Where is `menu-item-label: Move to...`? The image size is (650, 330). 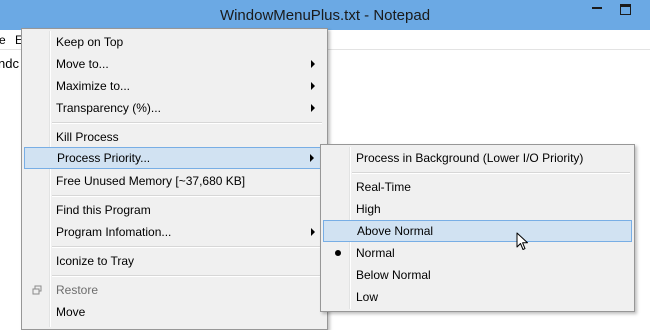 menu-item-label: Move to... is located at coordinates (82, 64).